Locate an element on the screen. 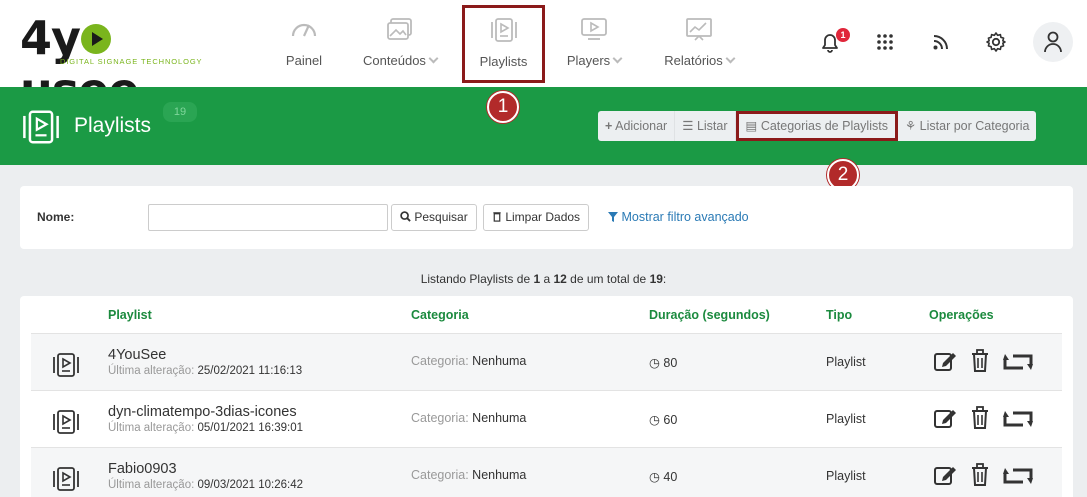 The width and height of the screenshot is (1087, 497). nav-playlists: Playlists is located at coordinates (503, 44).